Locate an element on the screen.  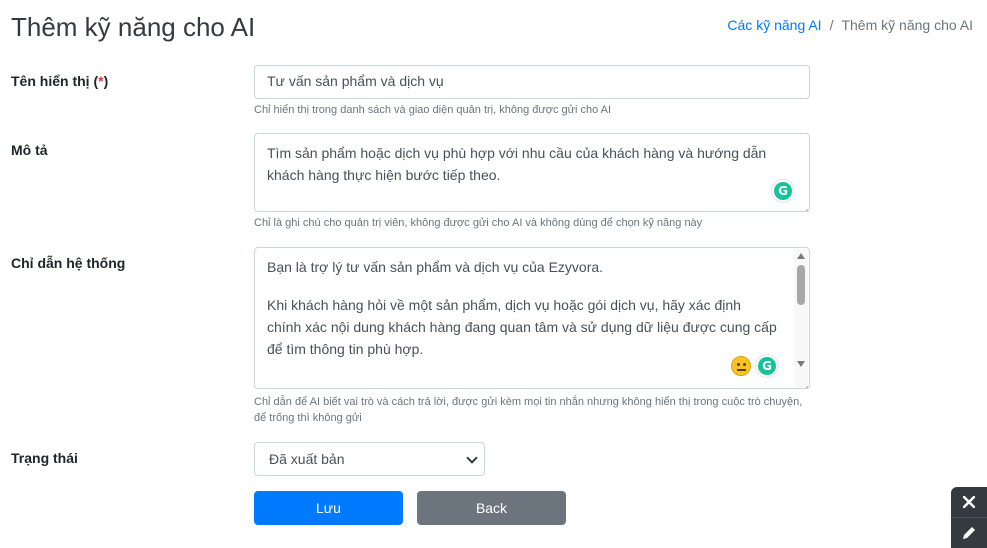
emoji-icon is located at coordinates (741, 366).